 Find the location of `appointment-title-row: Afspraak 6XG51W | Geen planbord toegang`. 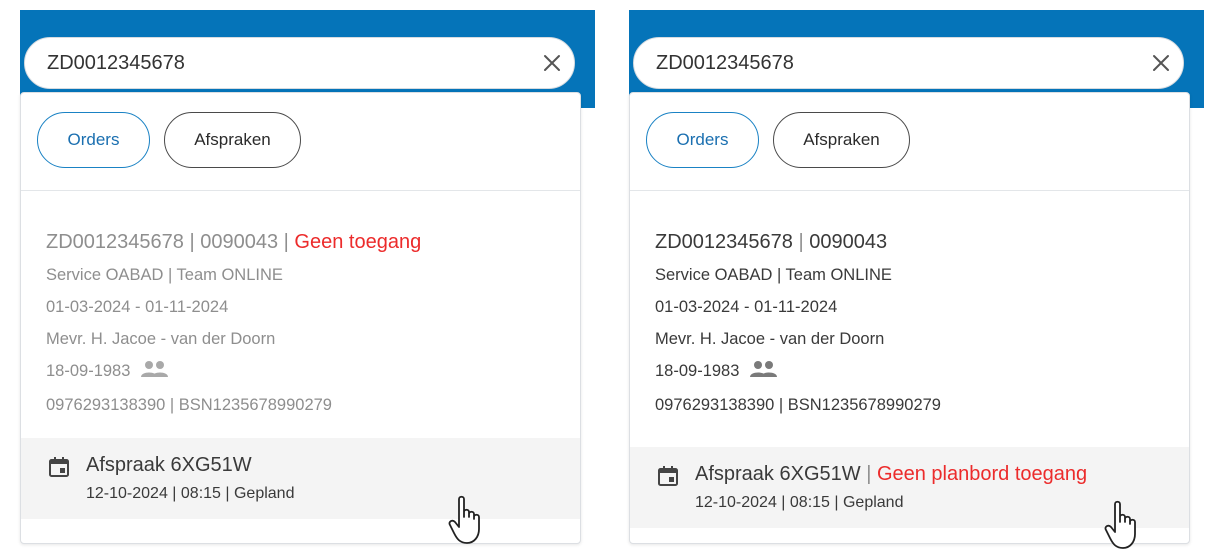

appointment-title-row: Afspraak 6XG51W | Geen planbord toegang is located at coordinates (891, 474).